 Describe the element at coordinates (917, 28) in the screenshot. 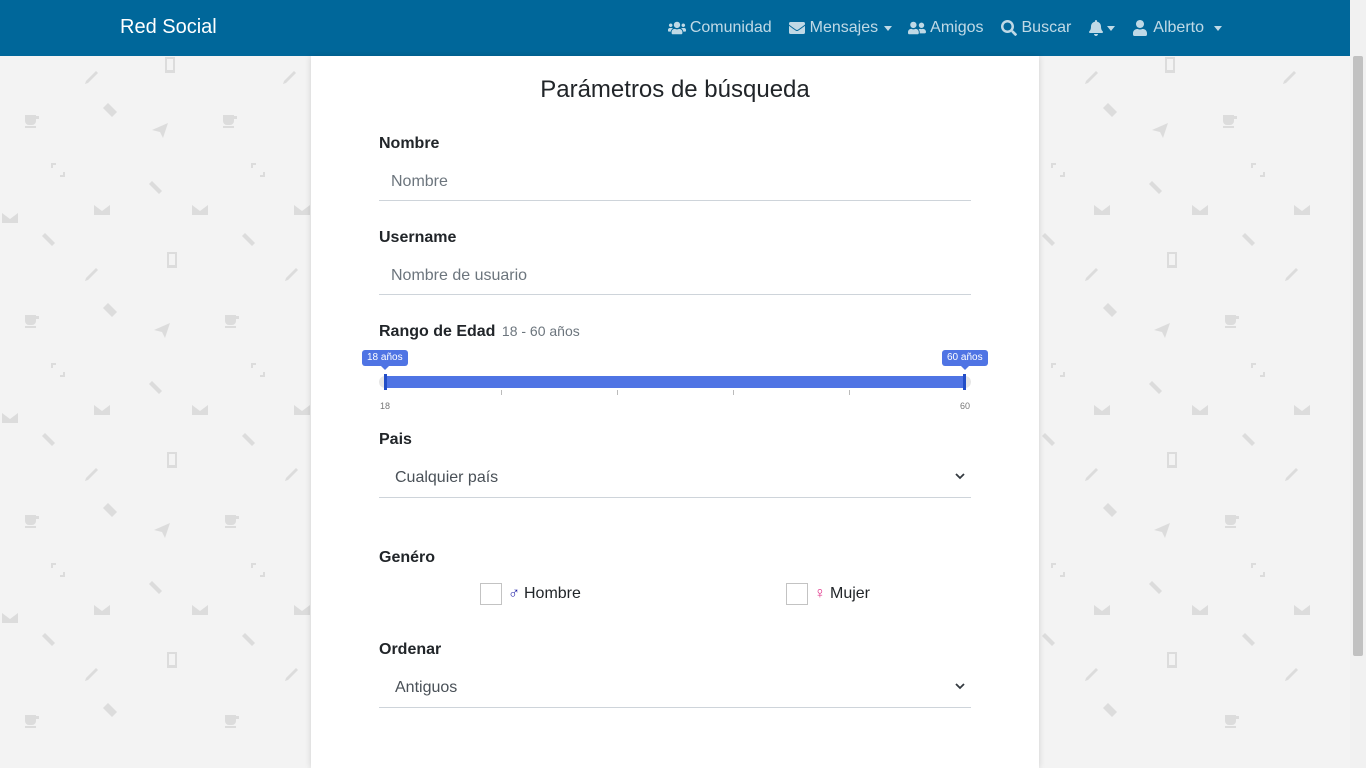

I see `user-friends-icon` at that location.